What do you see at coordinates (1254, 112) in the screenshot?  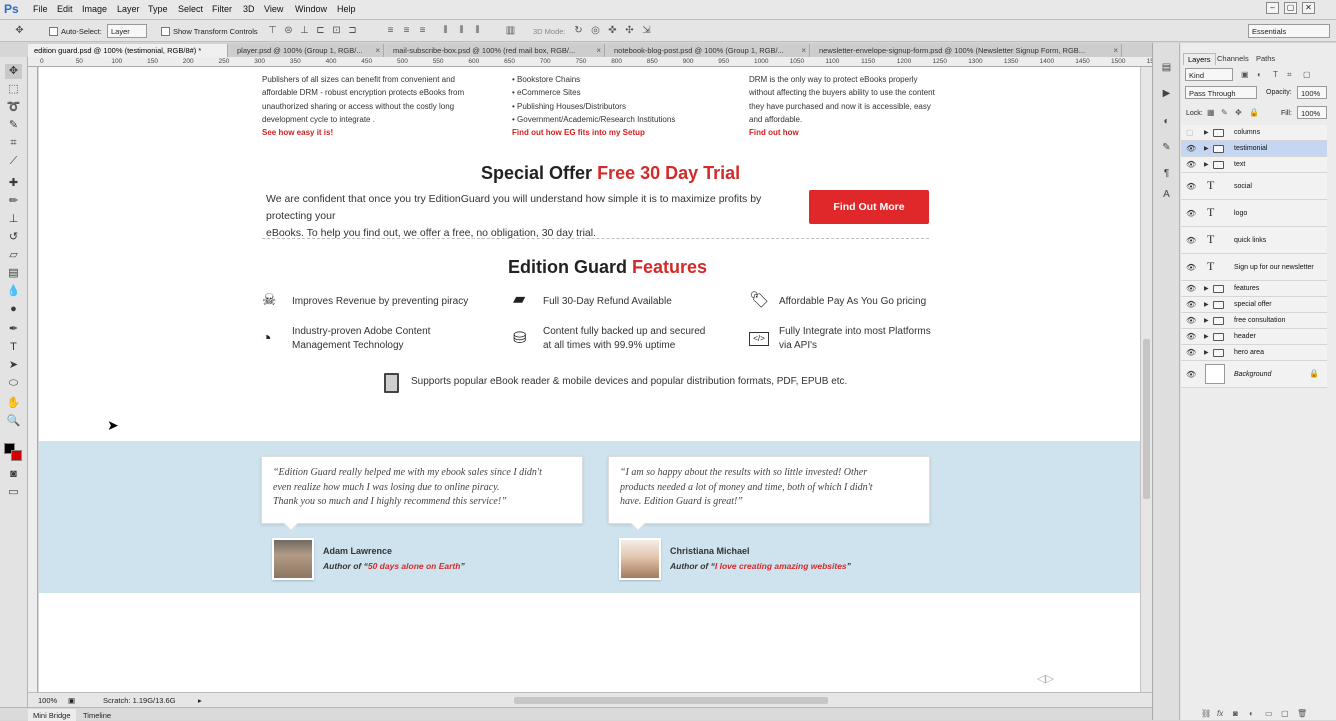 I see `lock-all-icon: 🔒` at bounding box center [1254, 112].